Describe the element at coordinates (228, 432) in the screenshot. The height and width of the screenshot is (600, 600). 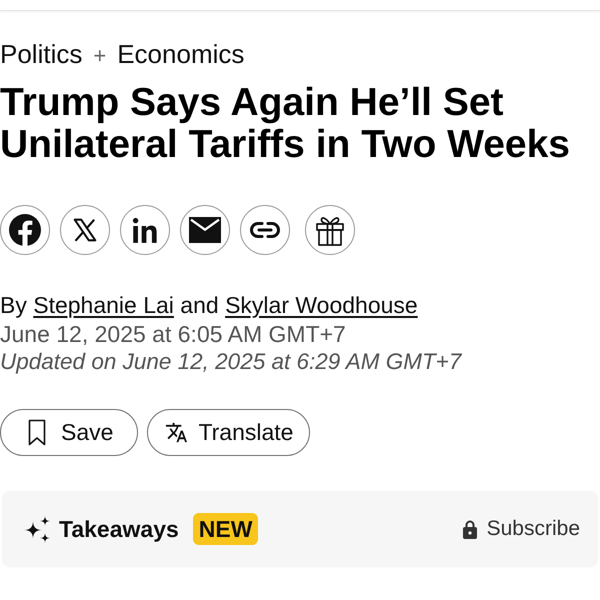
I see `translate-button: Translate` at that location.